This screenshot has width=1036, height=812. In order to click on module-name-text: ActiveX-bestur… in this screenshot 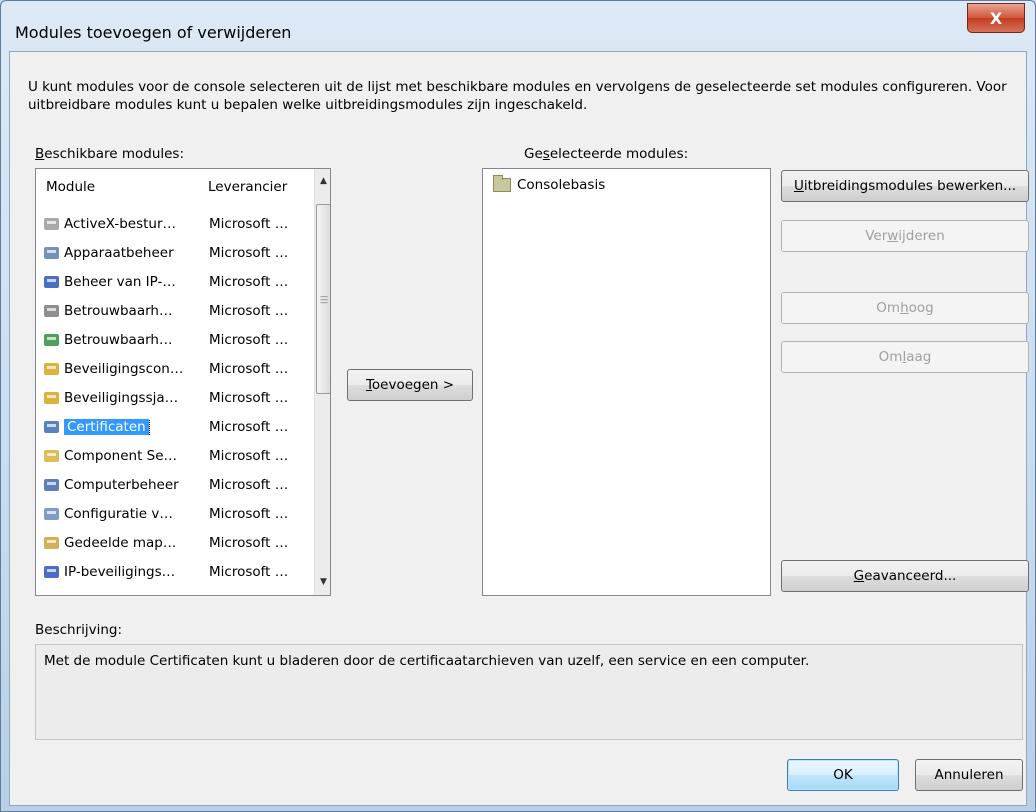, I will do `click(120, 224)`.